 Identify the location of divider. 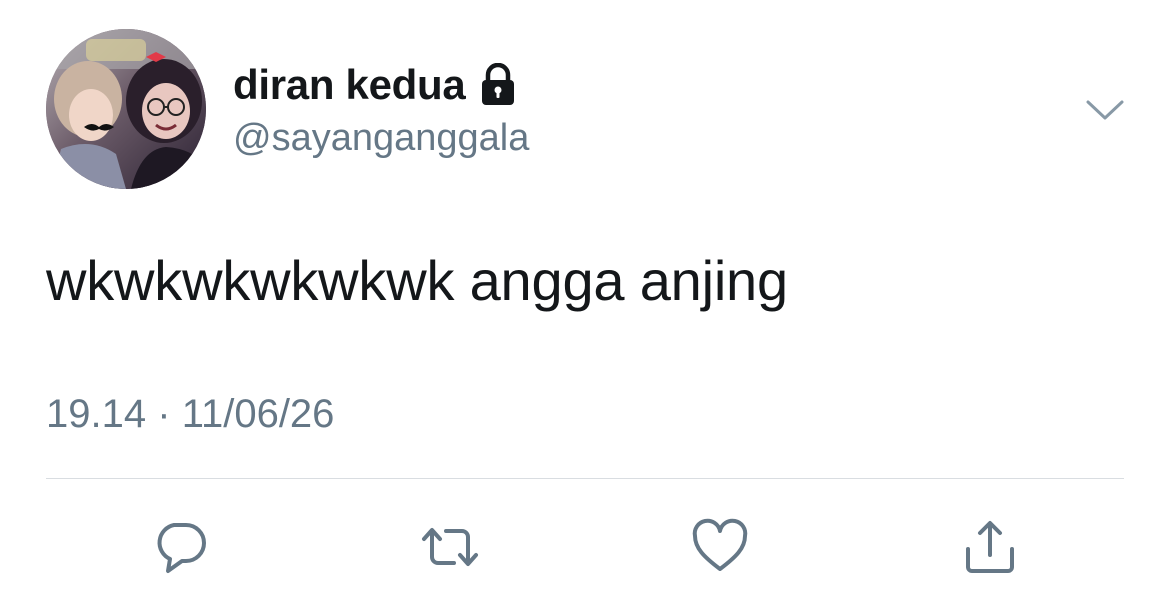
(585, 478).